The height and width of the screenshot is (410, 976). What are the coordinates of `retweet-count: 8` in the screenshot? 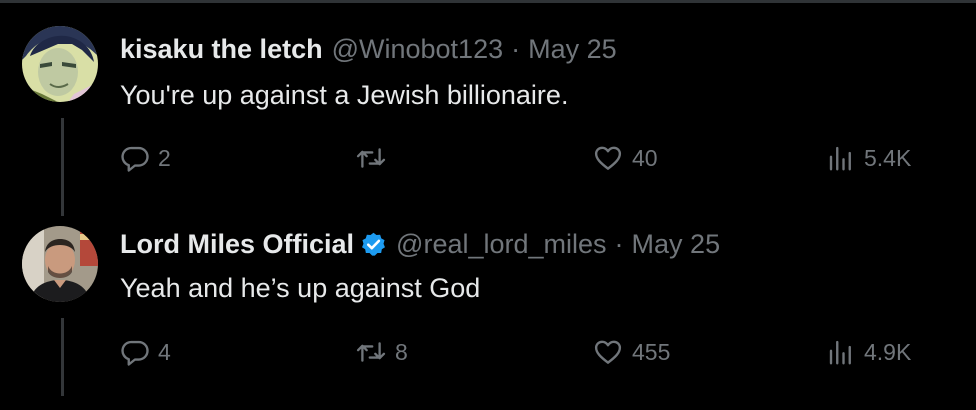 It's located at (401, 351).